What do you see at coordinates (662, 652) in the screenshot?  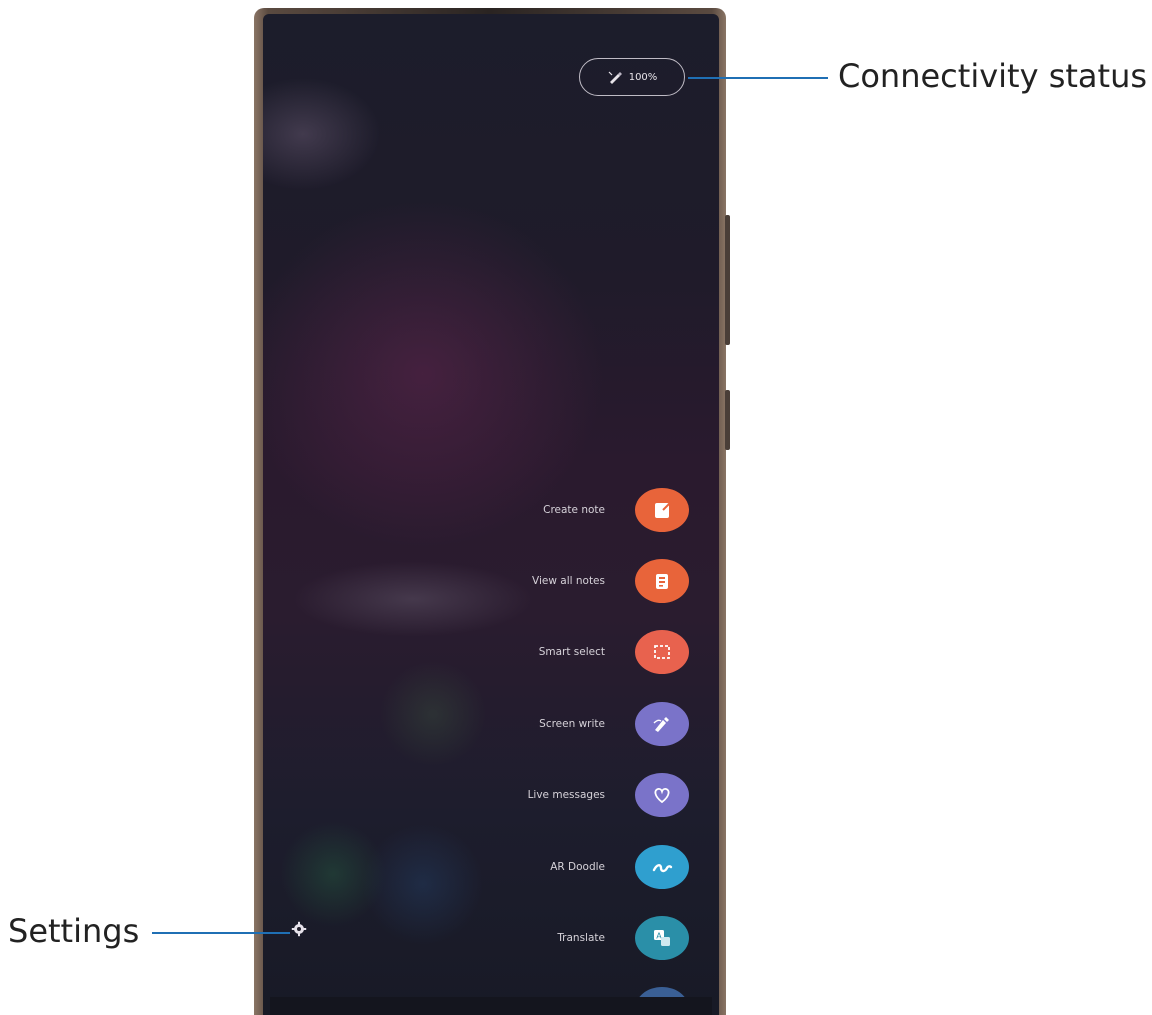 I see `smart-select-icon` at bounding box center [662, 652].